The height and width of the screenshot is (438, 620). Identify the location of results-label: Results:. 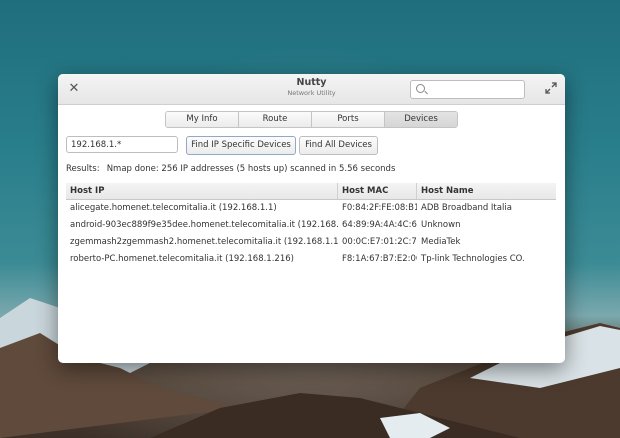
(83, 169).